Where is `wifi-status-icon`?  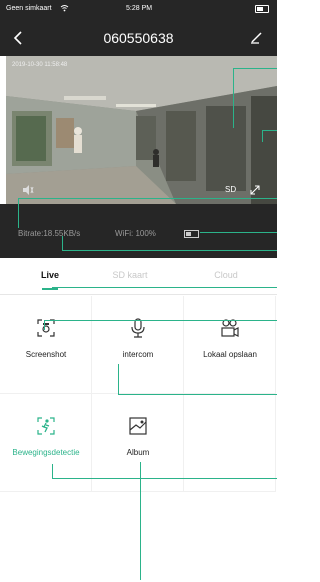
wifi-status-icon is located at coordinates (64, 9).